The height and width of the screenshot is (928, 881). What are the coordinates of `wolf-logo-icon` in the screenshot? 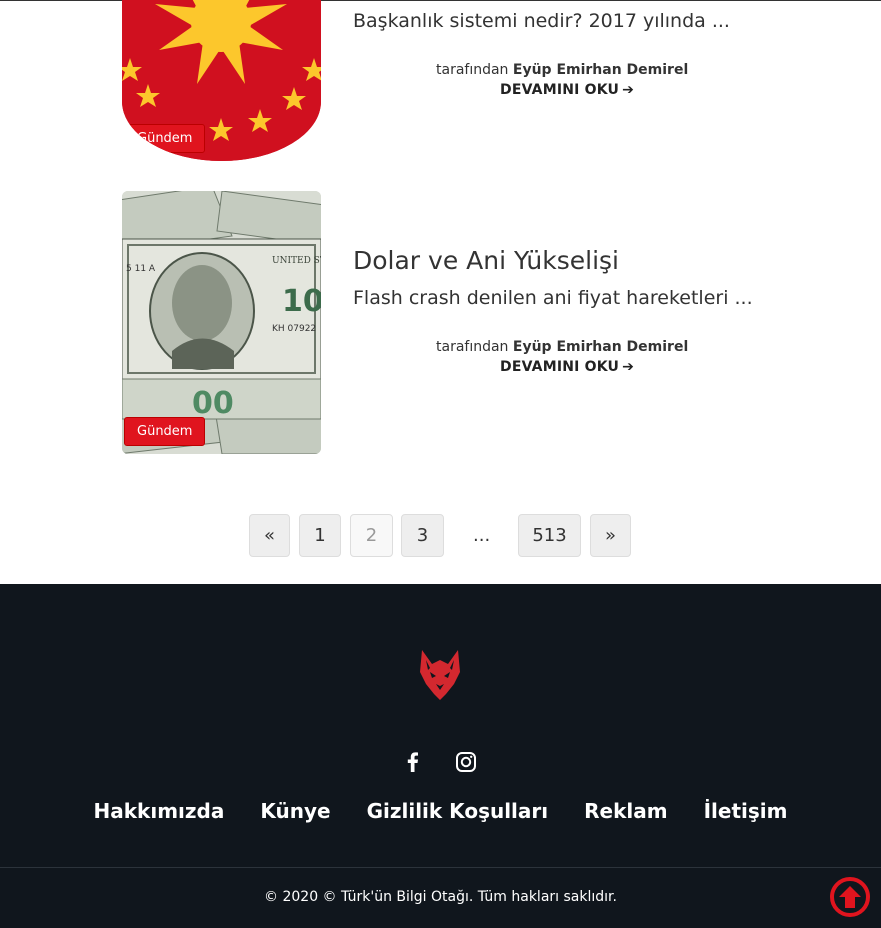 It's located at (440, 675).